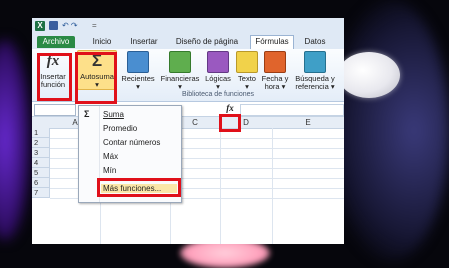 The height and width of the screenshot is (268, 449). What do you see at coordinates (56, 42) in the screenshot?
I see `tab-archivo: Archivo` at bounding box center [56, 42].